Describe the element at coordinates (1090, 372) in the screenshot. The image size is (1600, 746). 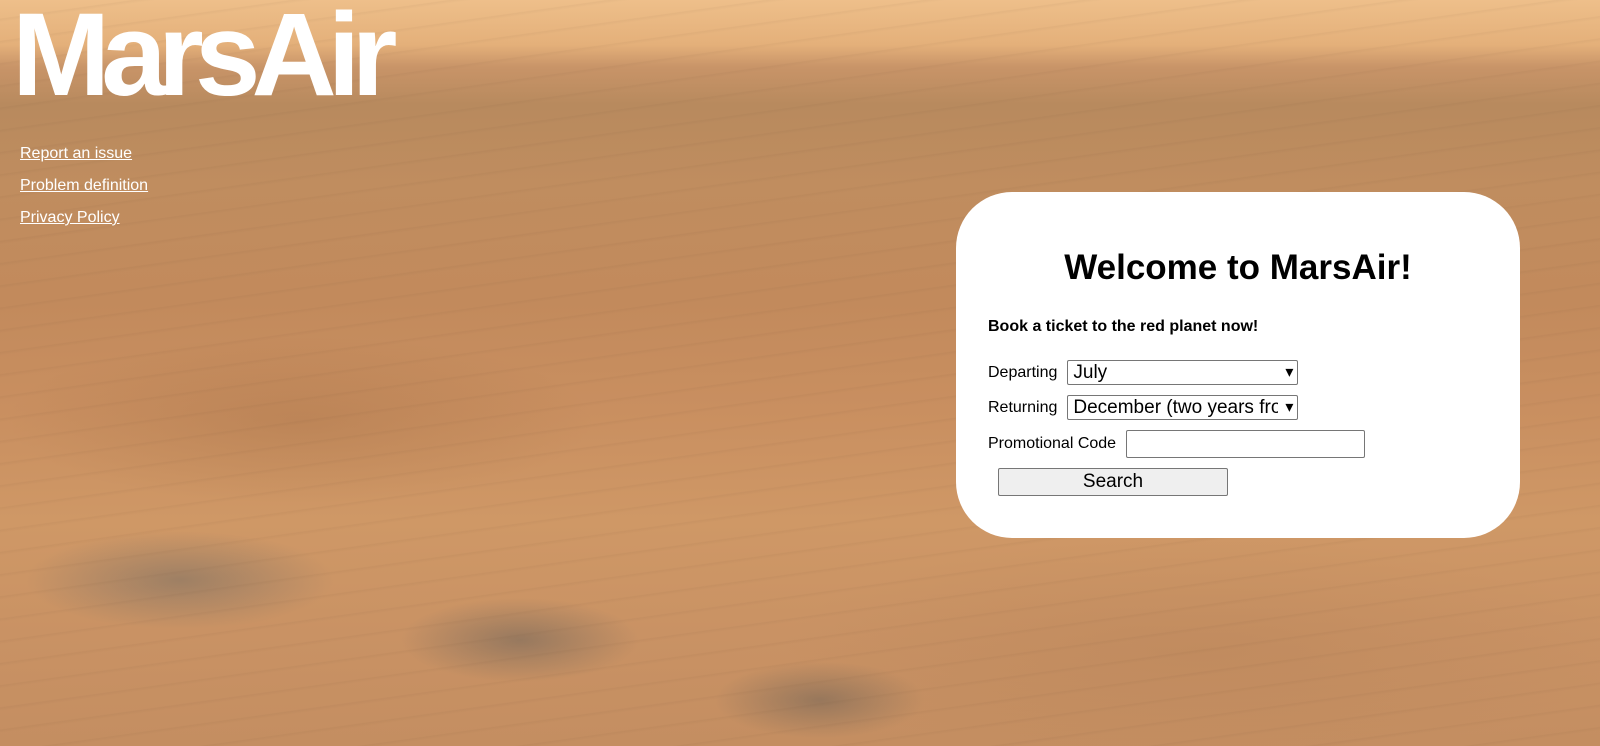
I see `departing-selected-value: July` at that location.